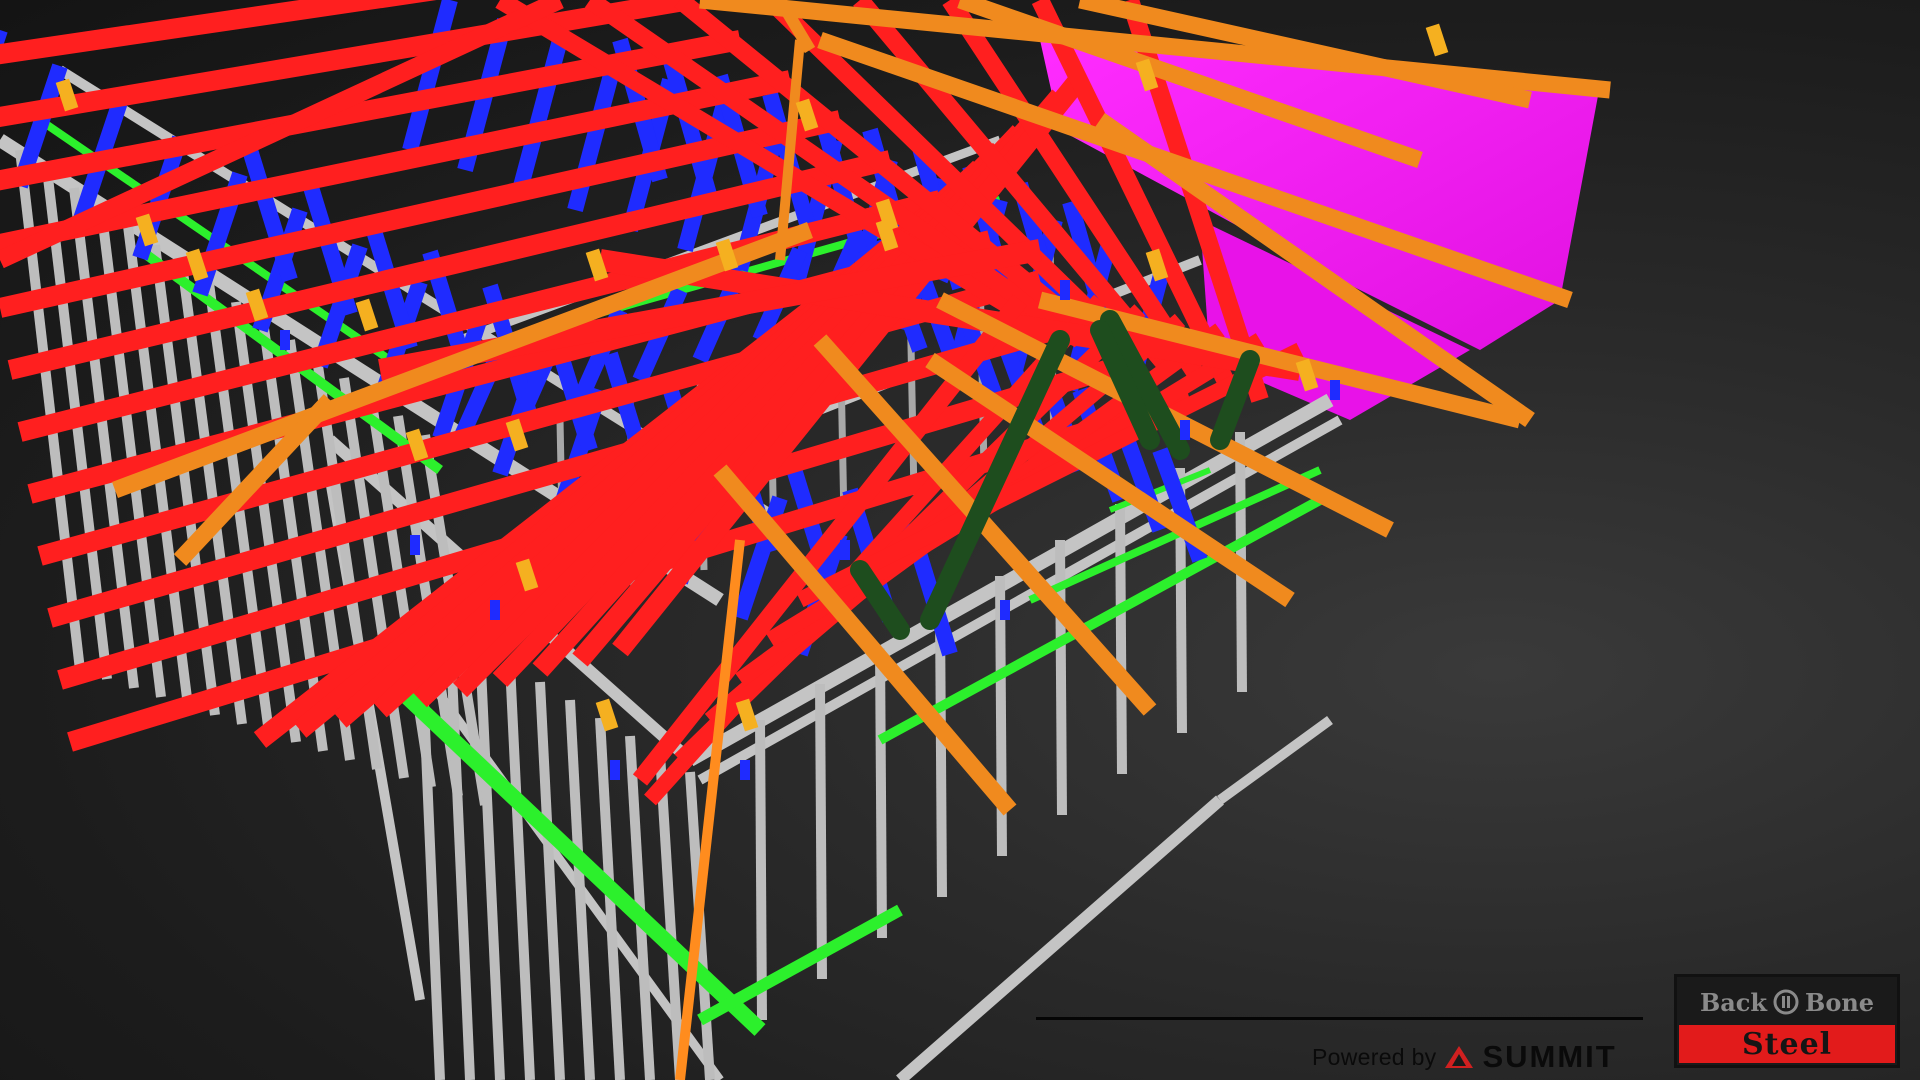  What do you see at coordinates (1339, 1018) in the screenshot?
I see `viewer-progress-bar` at bounding box center [1339, 1018].